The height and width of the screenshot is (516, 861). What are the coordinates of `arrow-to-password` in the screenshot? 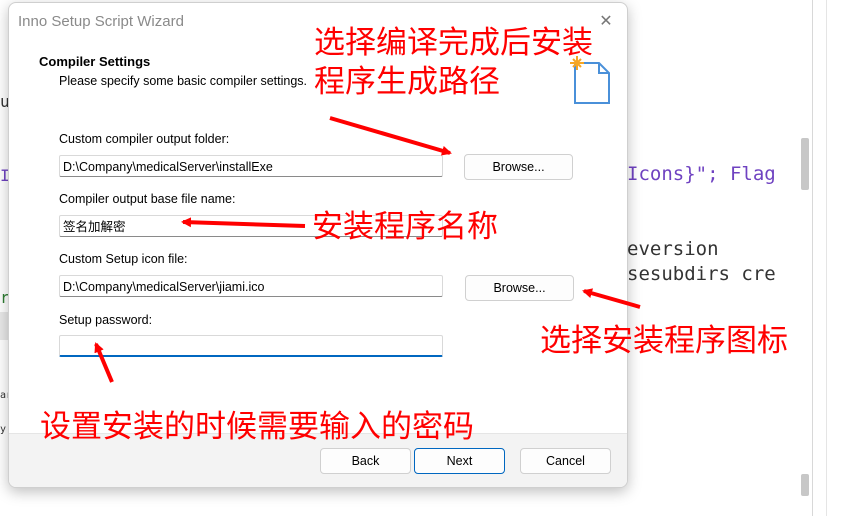 It's located at (104, 362).